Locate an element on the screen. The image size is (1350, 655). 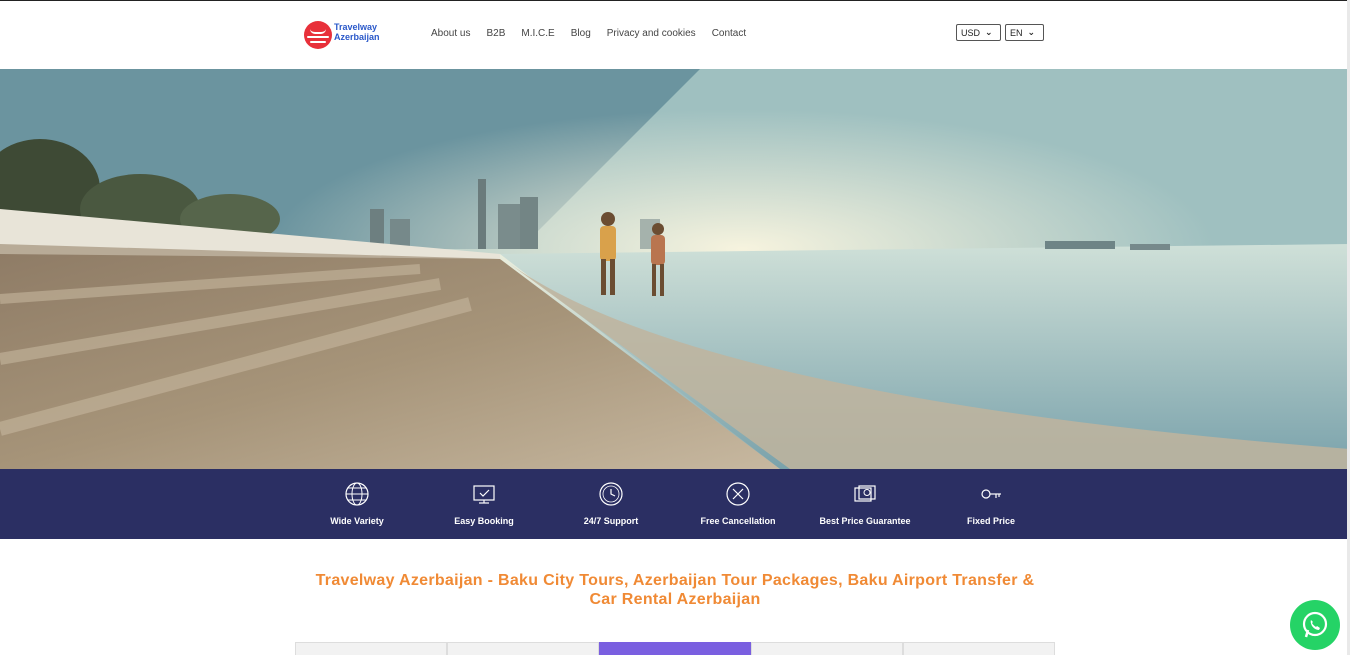
logo-line-1: Travelway is located at coordinates (356, 27).